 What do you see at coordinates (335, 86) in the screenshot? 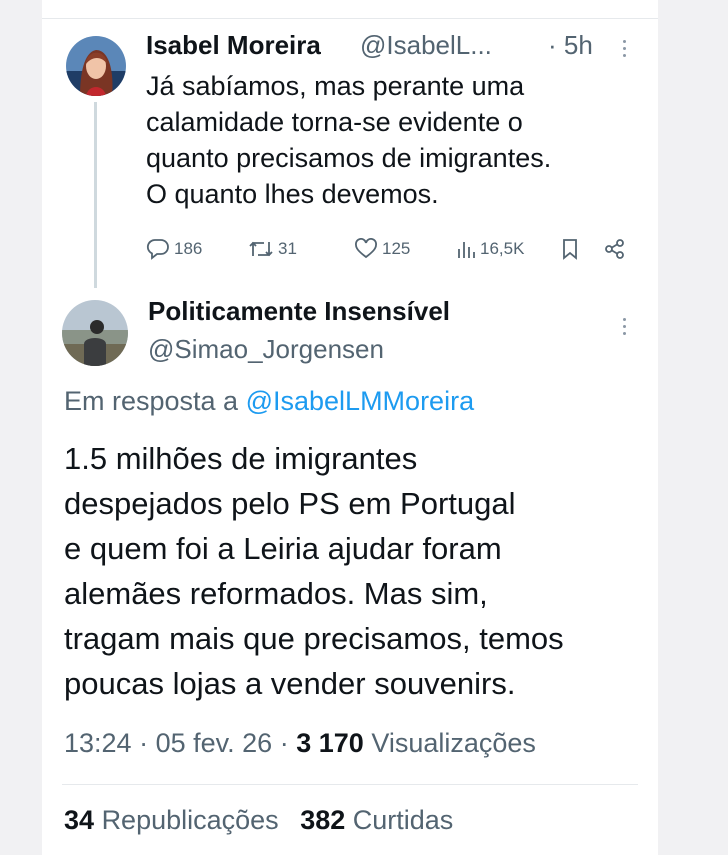
I see `parent-text-line: Já sabíamos, mas perante uma` at bounding box center [335, 86].